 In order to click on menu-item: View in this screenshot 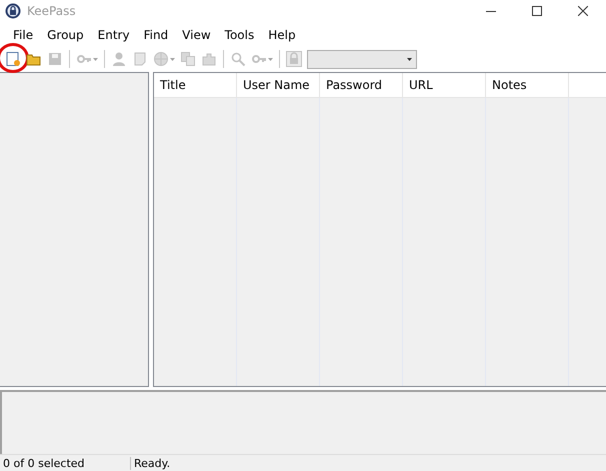, I will do `click(196, 35)`.